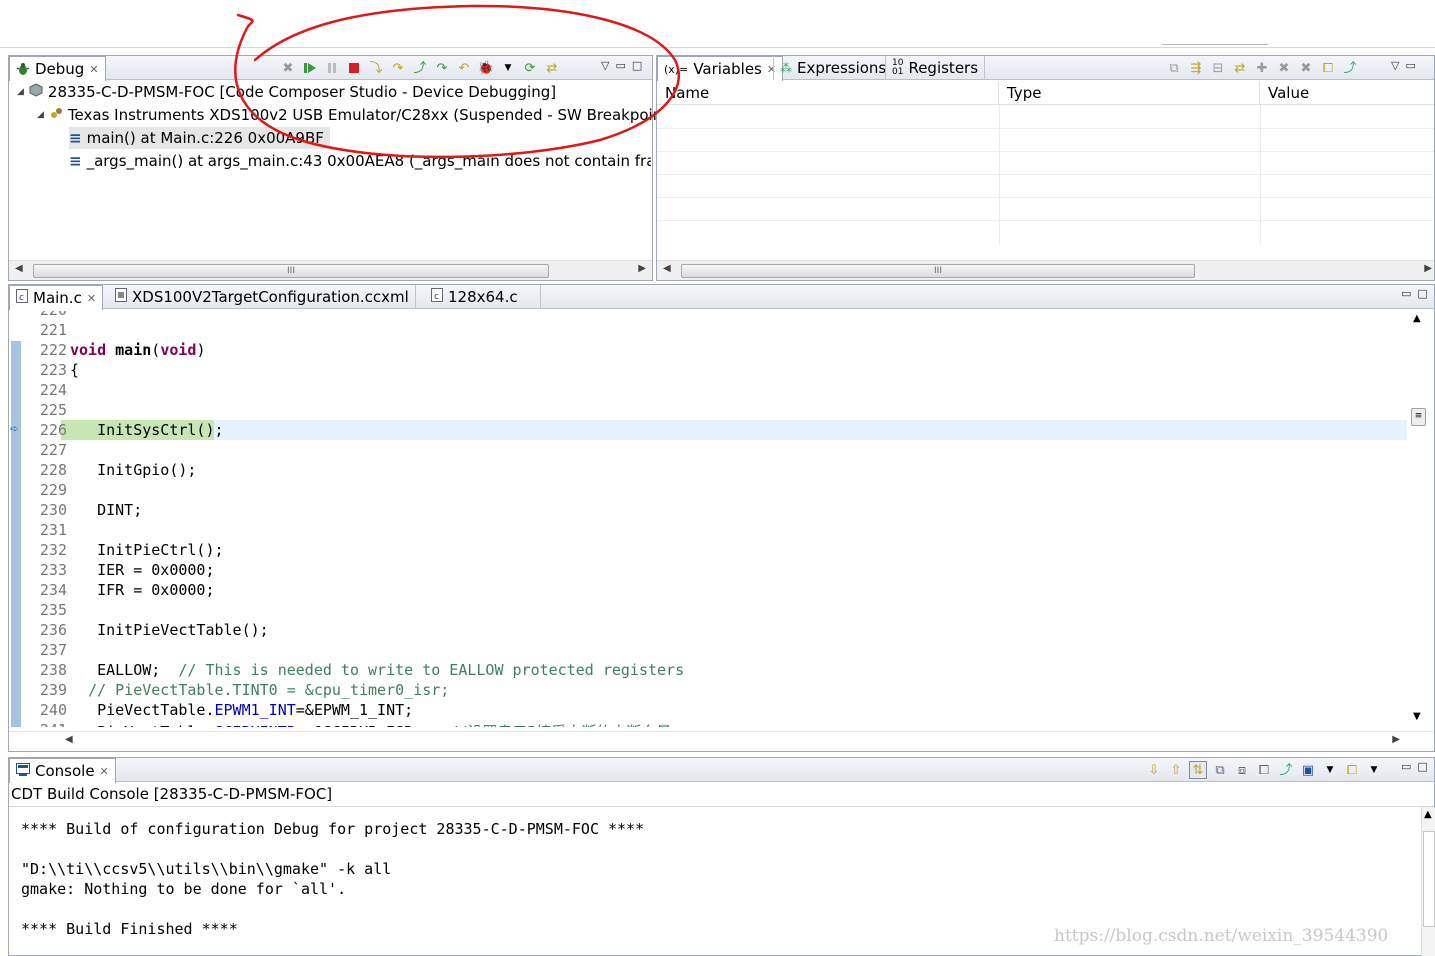 This screenshot has width=1435, height=956. Describe the element at coordinates (1308, 770) in the screenshot. I see `display-console-icon: ▣` at that location.